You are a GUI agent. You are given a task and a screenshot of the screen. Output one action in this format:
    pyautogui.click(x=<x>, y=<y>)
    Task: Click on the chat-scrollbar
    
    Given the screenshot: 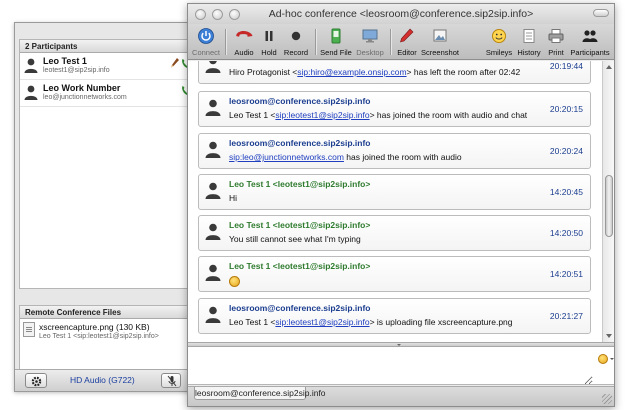 What is the action you would take?
    pyautogui.click(x=608, y=201)
    